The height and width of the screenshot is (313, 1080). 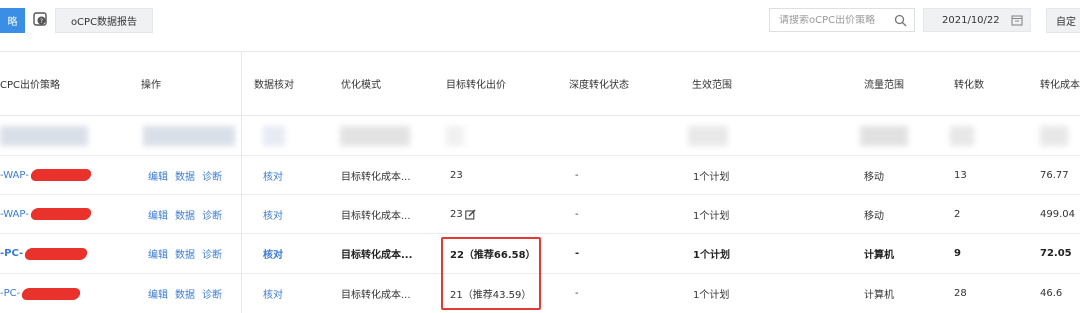 I want to click on bid-value: 23, so click(x=456, y=214).